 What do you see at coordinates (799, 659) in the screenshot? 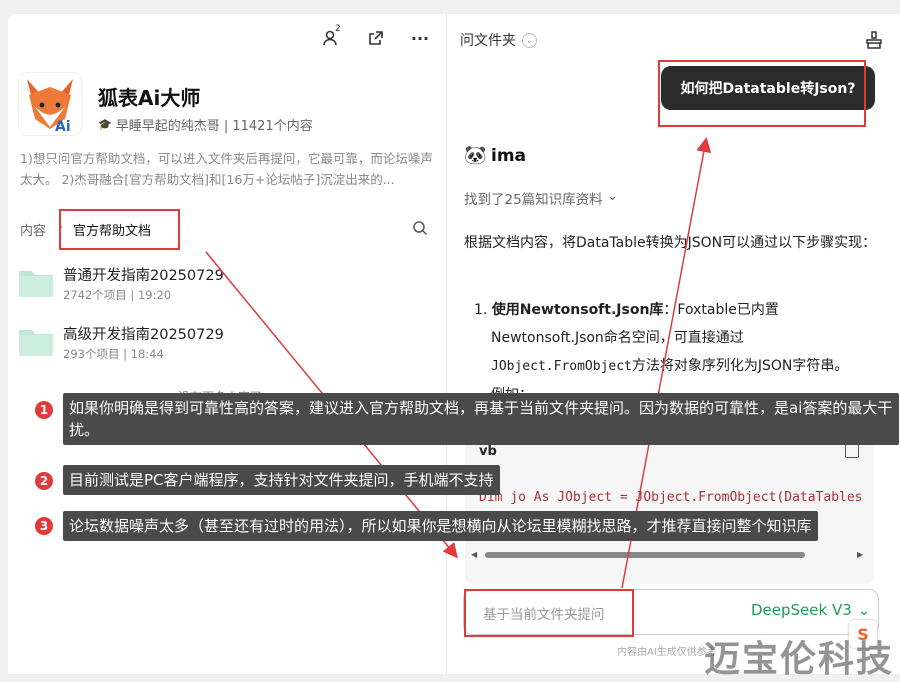
I see `watermark-text: 迈宝伦科技` at bounding box center [799, 659].